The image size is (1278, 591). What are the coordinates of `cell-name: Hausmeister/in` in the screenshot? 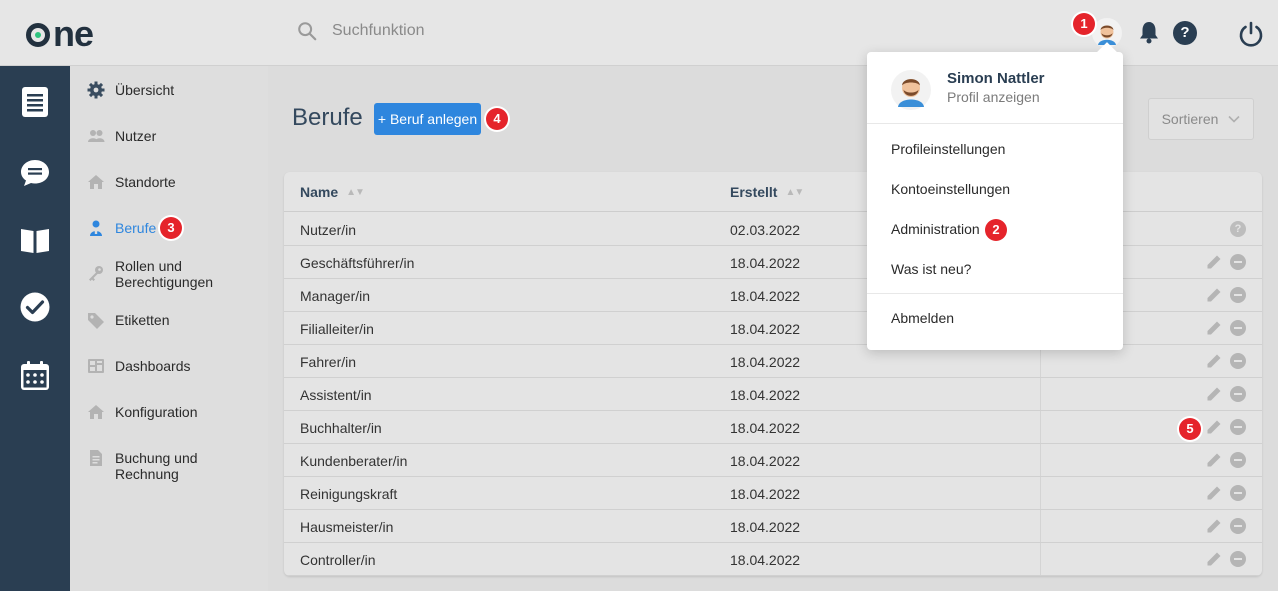 It's located at (347, 527).